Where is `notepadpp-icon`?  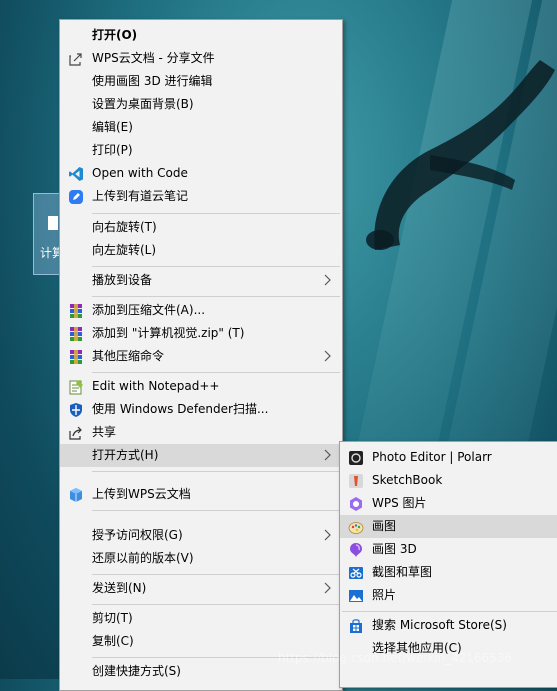
notepadpp-icon is located at coordinates (76, 387).